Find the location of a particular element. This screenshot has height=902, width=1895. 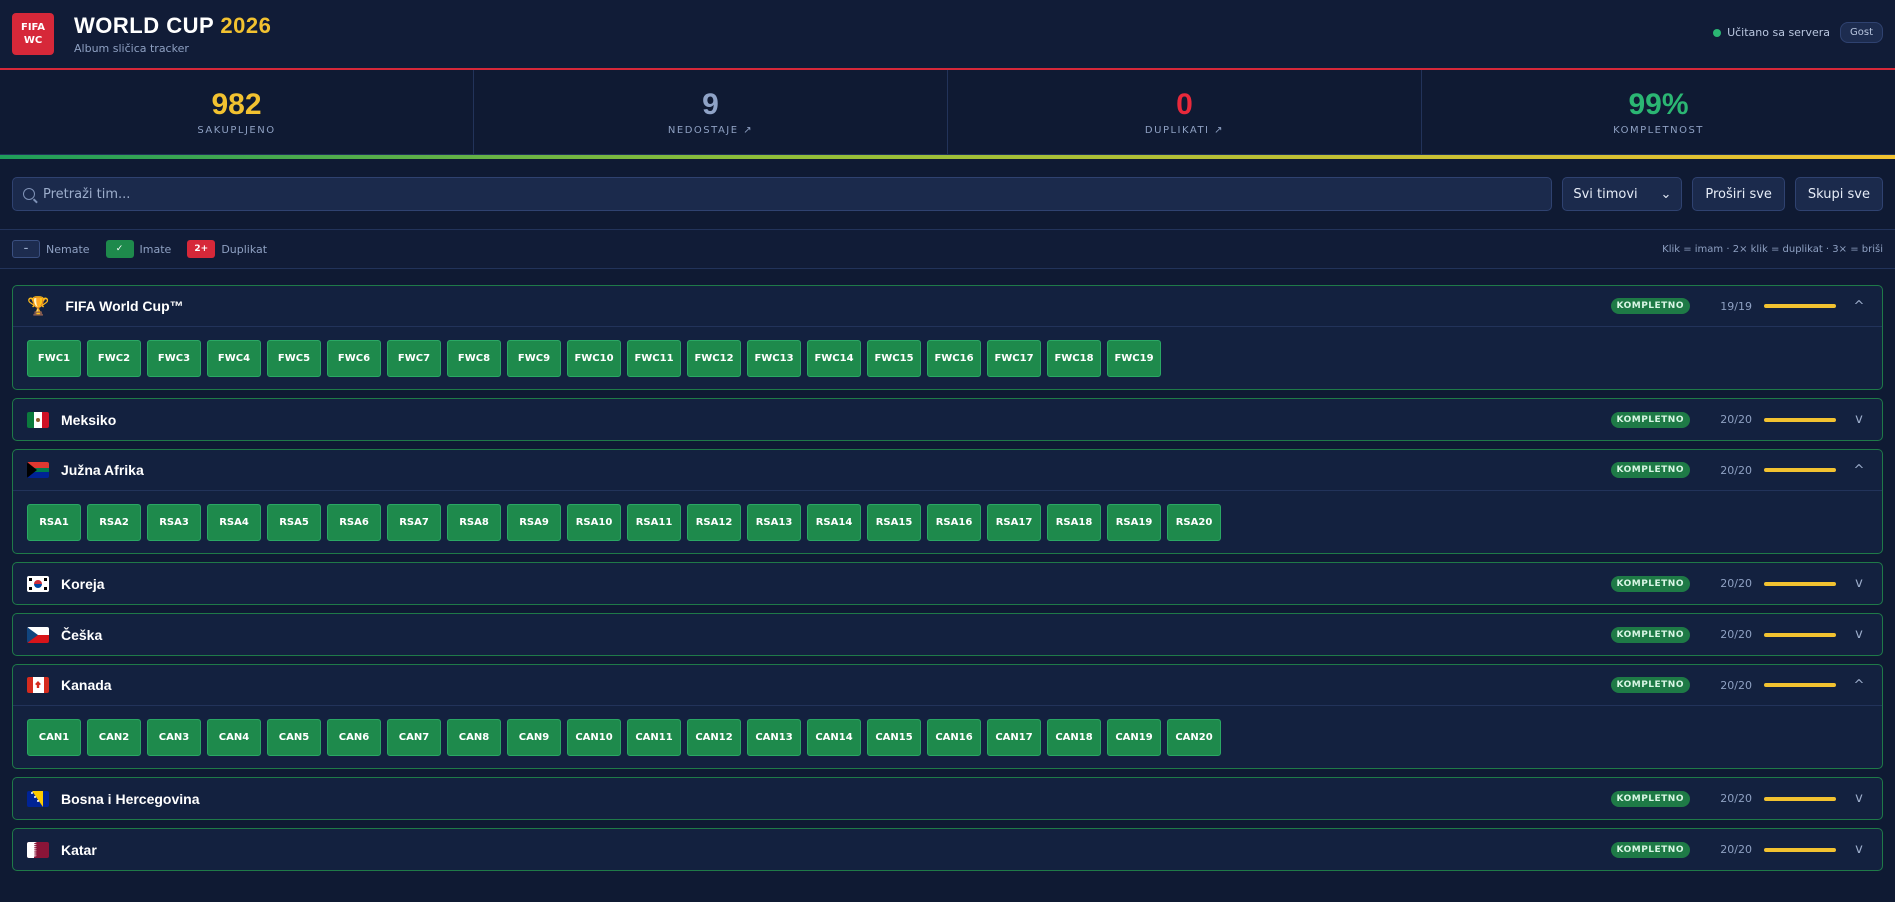

sticker-tile: CAN20 is located at coordinates (1194, 737).